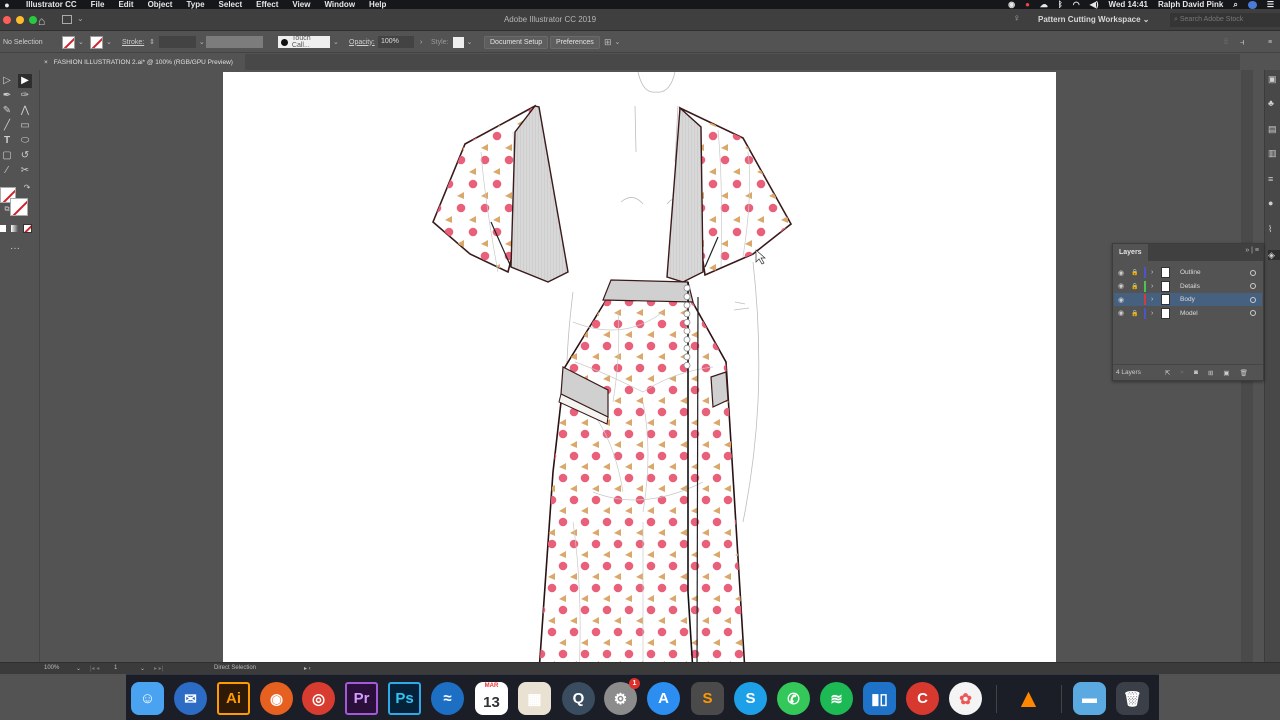 This screenshot has width=1280, height=720. What do you see at coordinates (1167, 373) in the screenshot?
I see `export-icon: ⇱` at bounding box center [1167, 373].